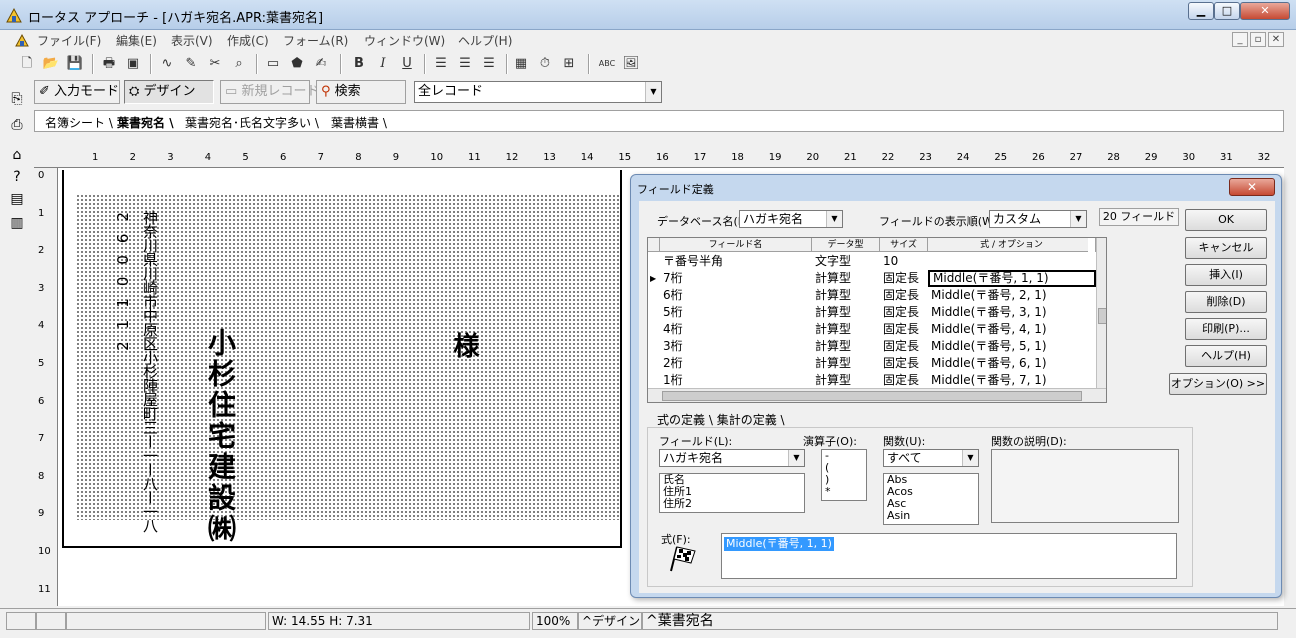 The image size is (1296, 638). What do you see at coordinates (682, 559) in the screenshot?
I see `checkered-flag-icon` at bounding box center [682, 559].